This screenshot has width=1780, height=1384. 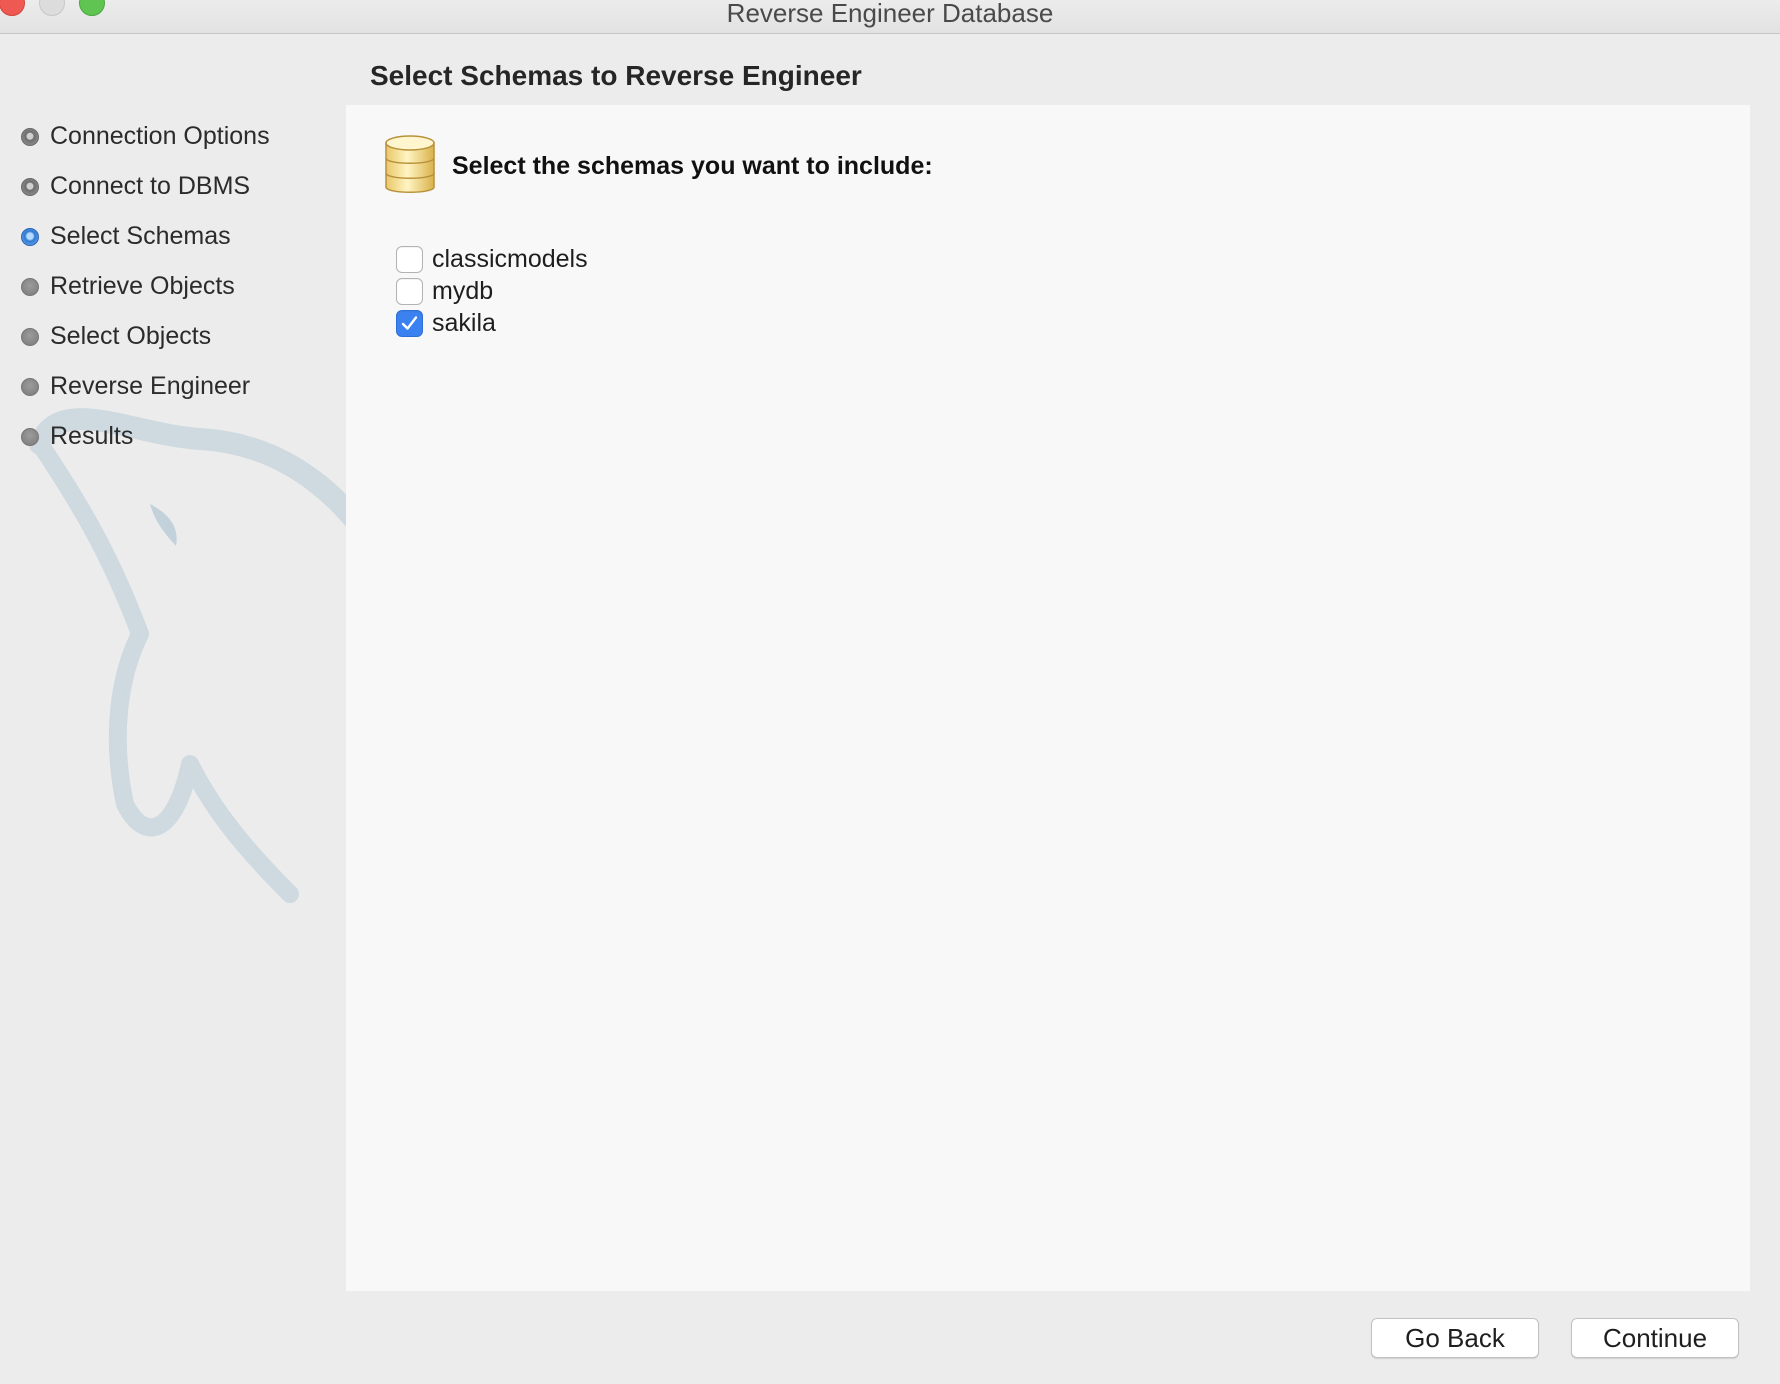 I want to click on continue-button: Continue, so click(x=1655, y=1338).